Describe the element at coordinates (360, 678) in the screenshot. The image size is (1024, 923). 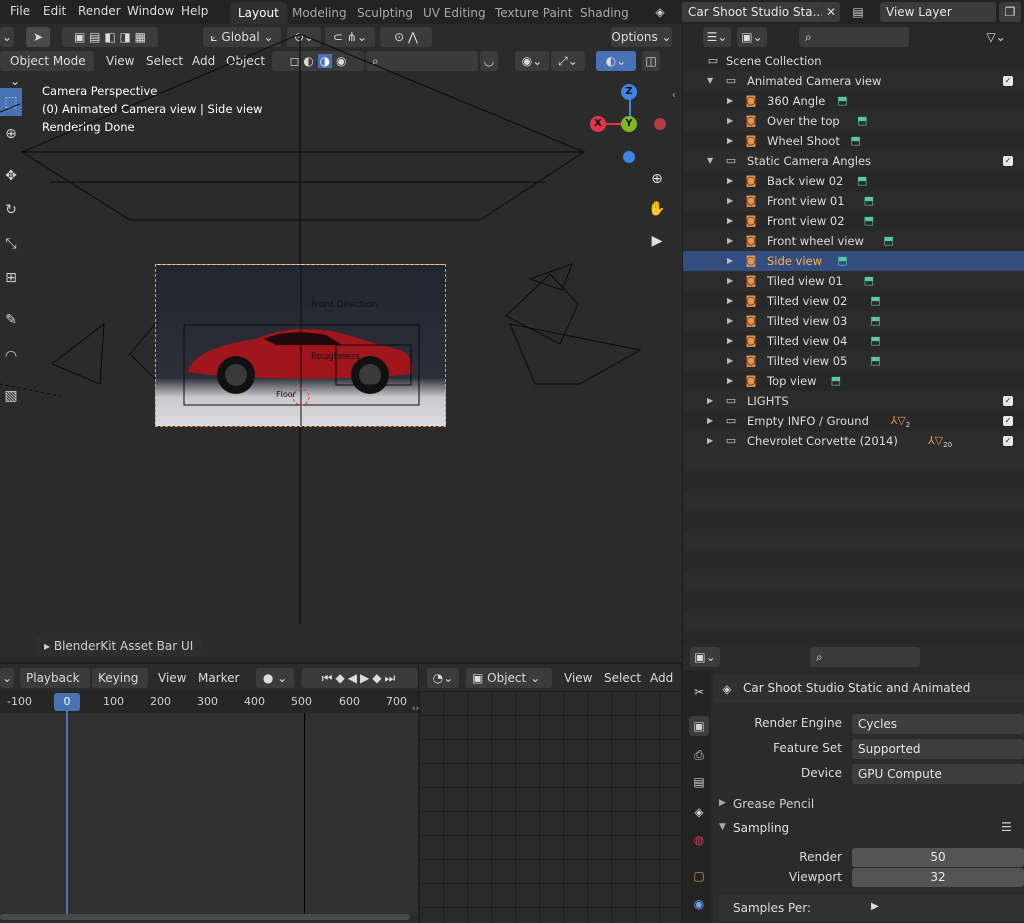
I see `playback-controls: ⏮◆◀▶◆⏭` at that location.